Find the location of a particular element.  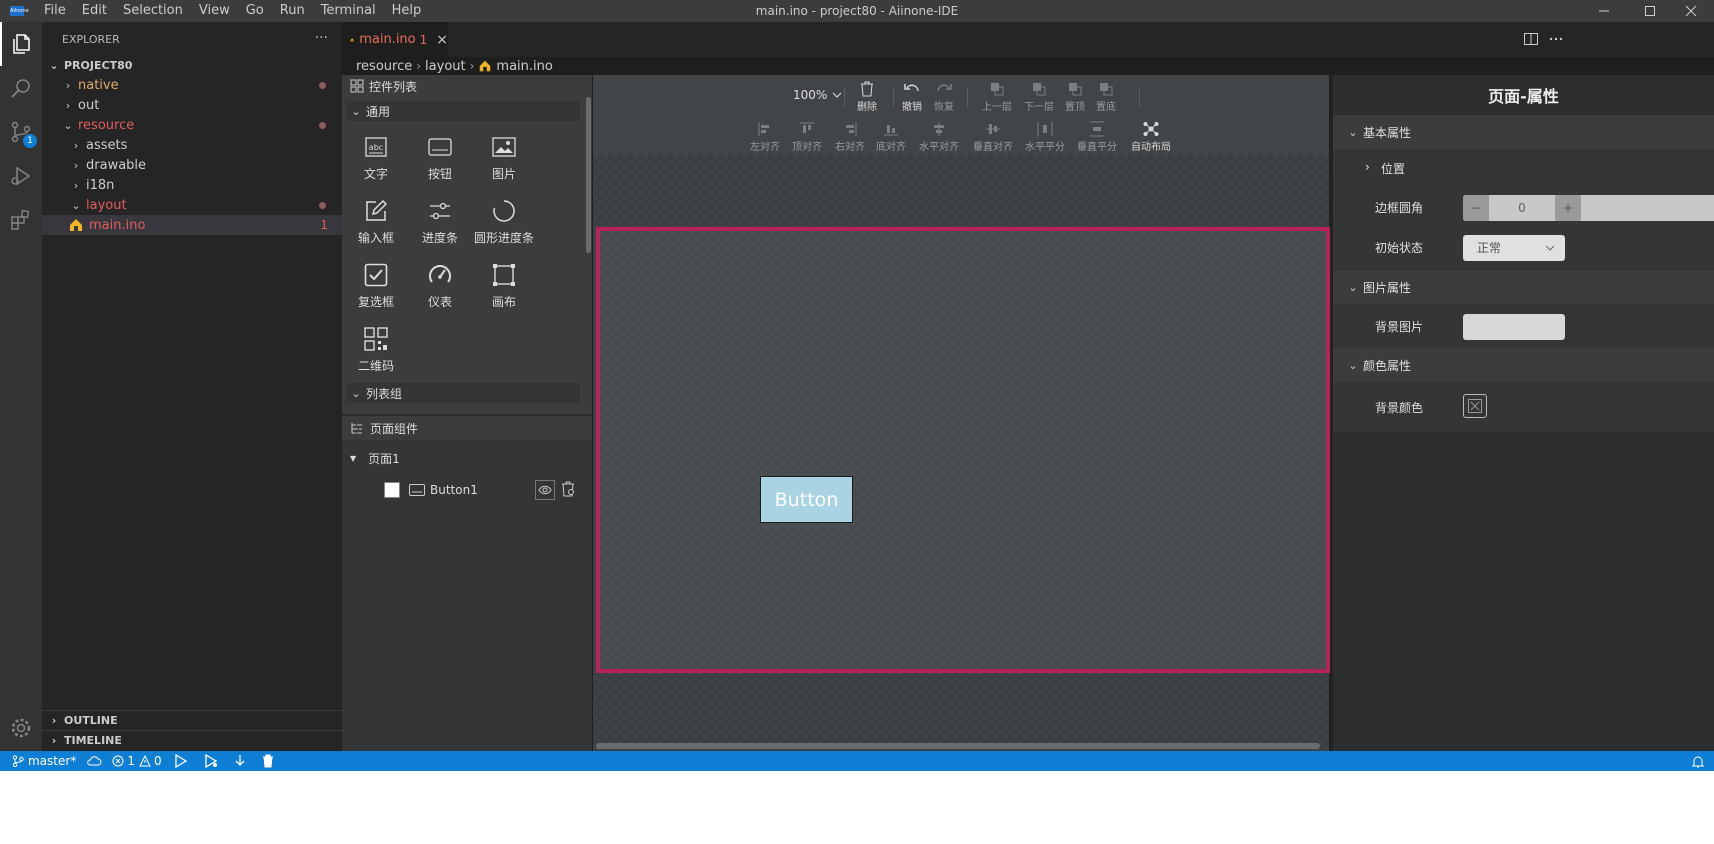

menu-item-help: Help is located at coordinates (407, 11).